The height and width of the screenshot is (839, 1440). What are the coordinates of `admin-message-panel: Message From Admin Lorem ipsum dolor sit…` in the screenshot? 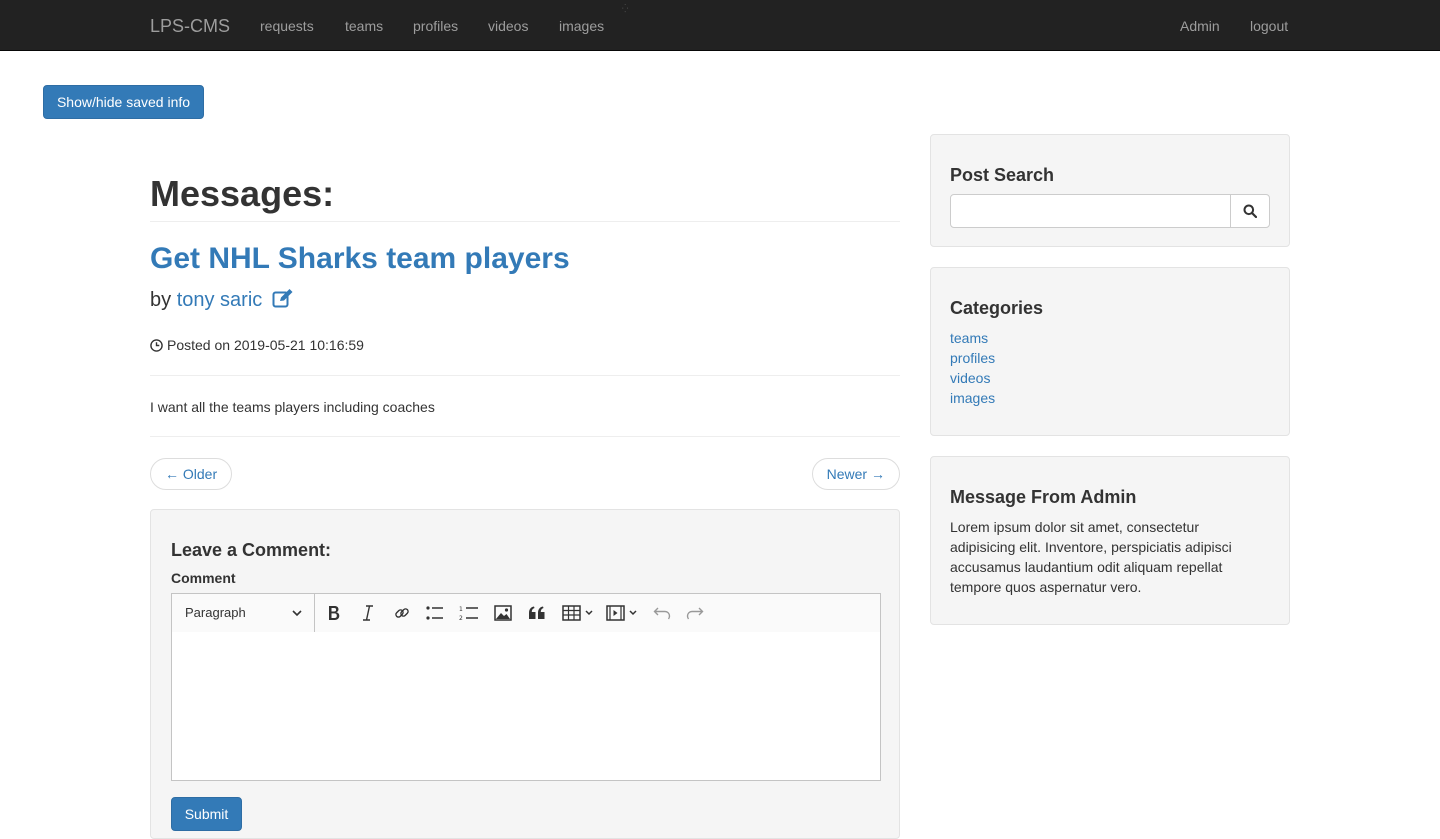 It's located at (1110, 540).